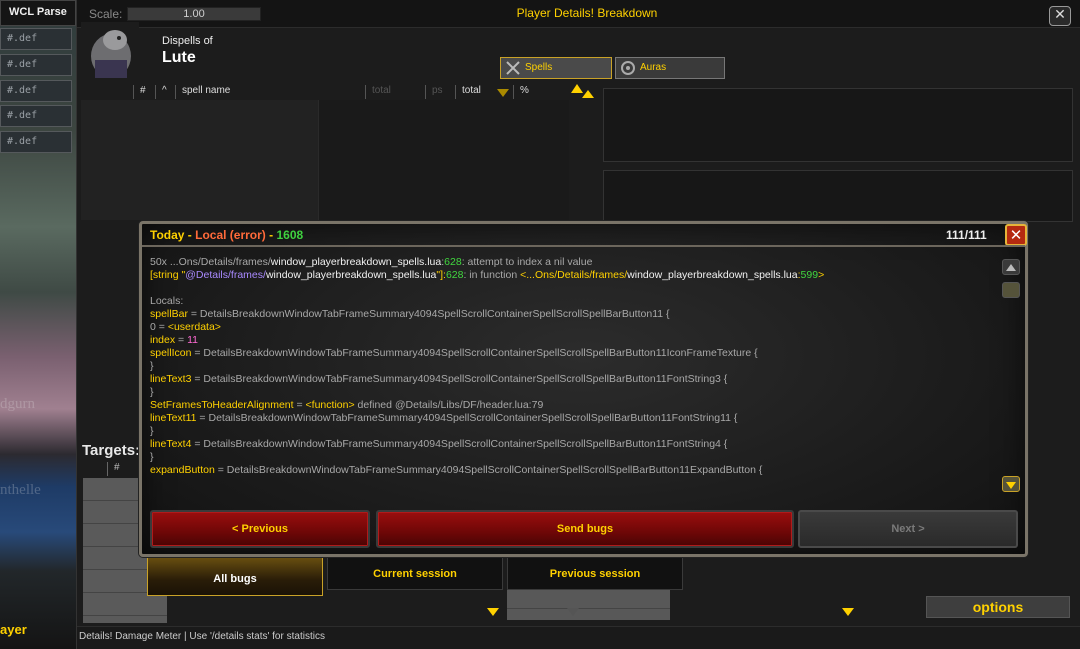 The width and height of the screenshot is (1080, 649). Describe the element at coordinates (521, 92) in the screenshot. I see `column-header-percent: %` at that location.